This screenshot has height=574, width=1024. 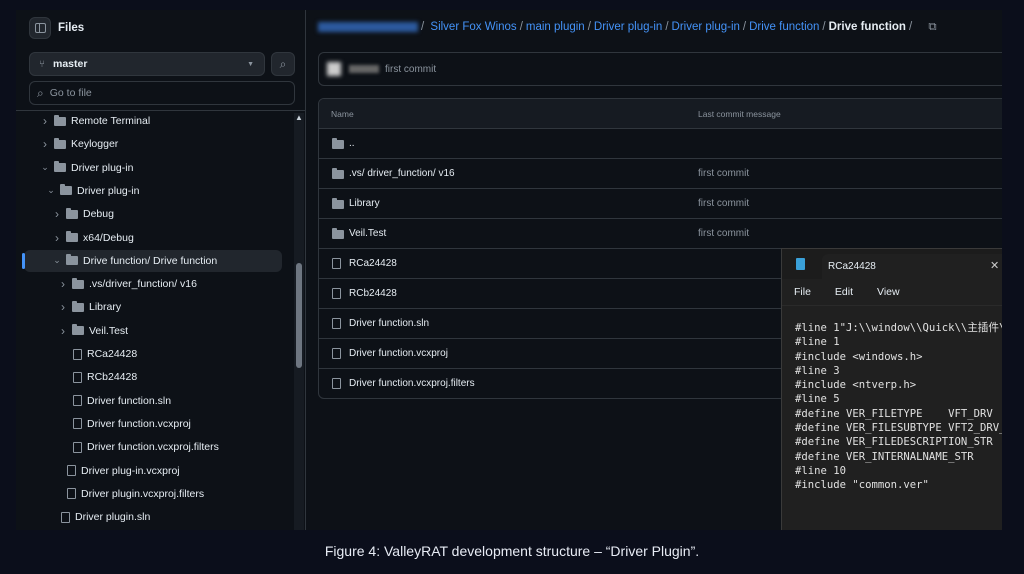 What do you see at coordinates (89, 307) in the screenshot?
I see `tree-item: › Library` at bounding box center [89, 307].